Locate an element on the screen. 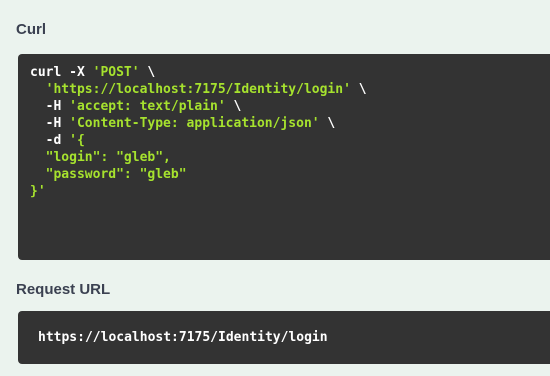 The image size is (550, 376). curl-line: curl -X 'POST' \ is located at coordinates (93, 72).